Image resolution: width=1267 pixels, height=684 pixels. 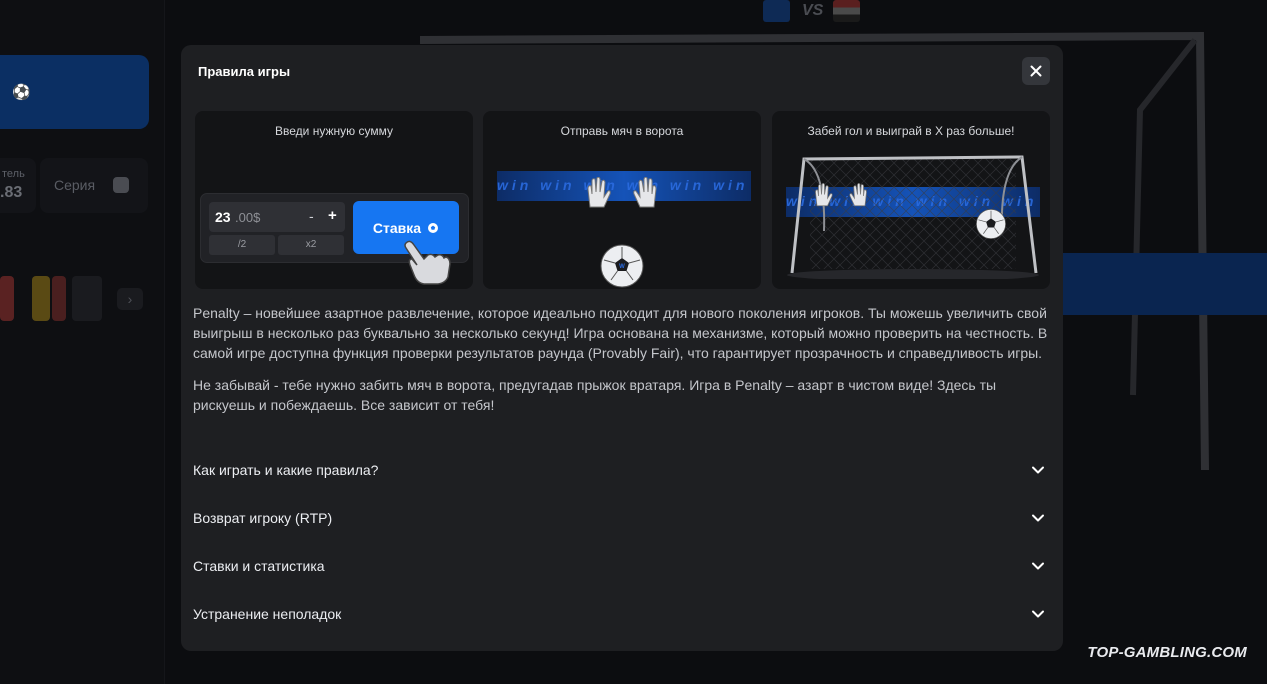 I want to click on faq-question: Устранение неполадок, so click(x=267, y=614).